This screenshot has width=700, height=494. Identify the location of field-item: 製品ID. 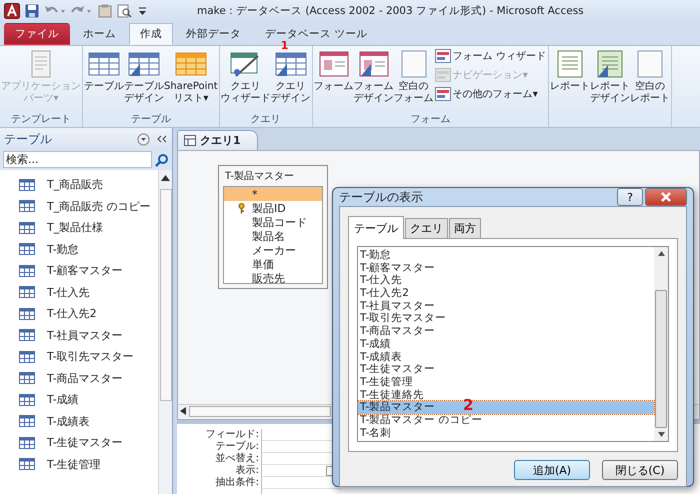
(273, 208).